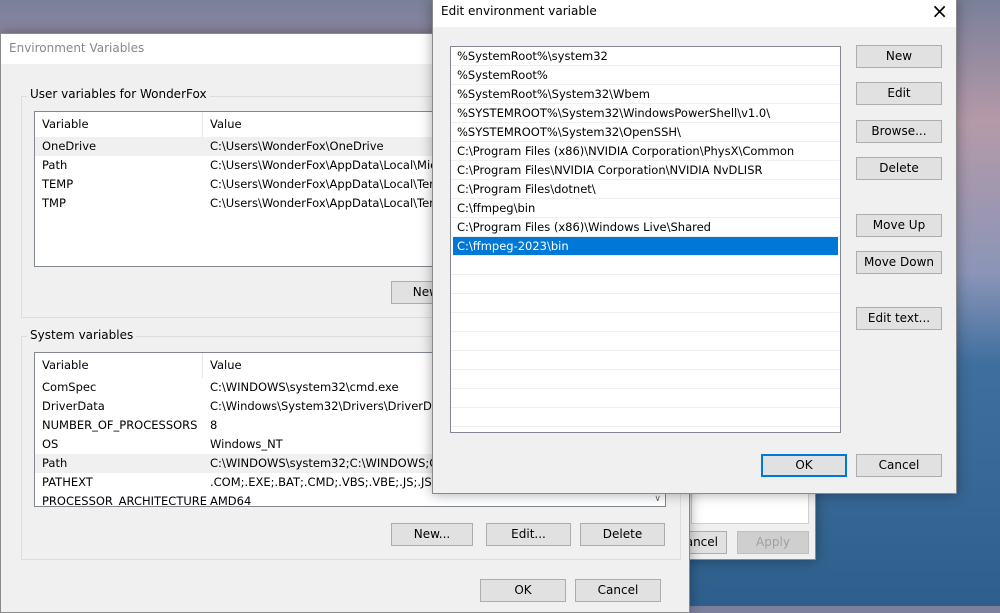 The width and height of the screenshot is (1000, 613). Describe the element at coordinates (73, 406) in the screenshot. I see `variable-name: DriverData` at that location.